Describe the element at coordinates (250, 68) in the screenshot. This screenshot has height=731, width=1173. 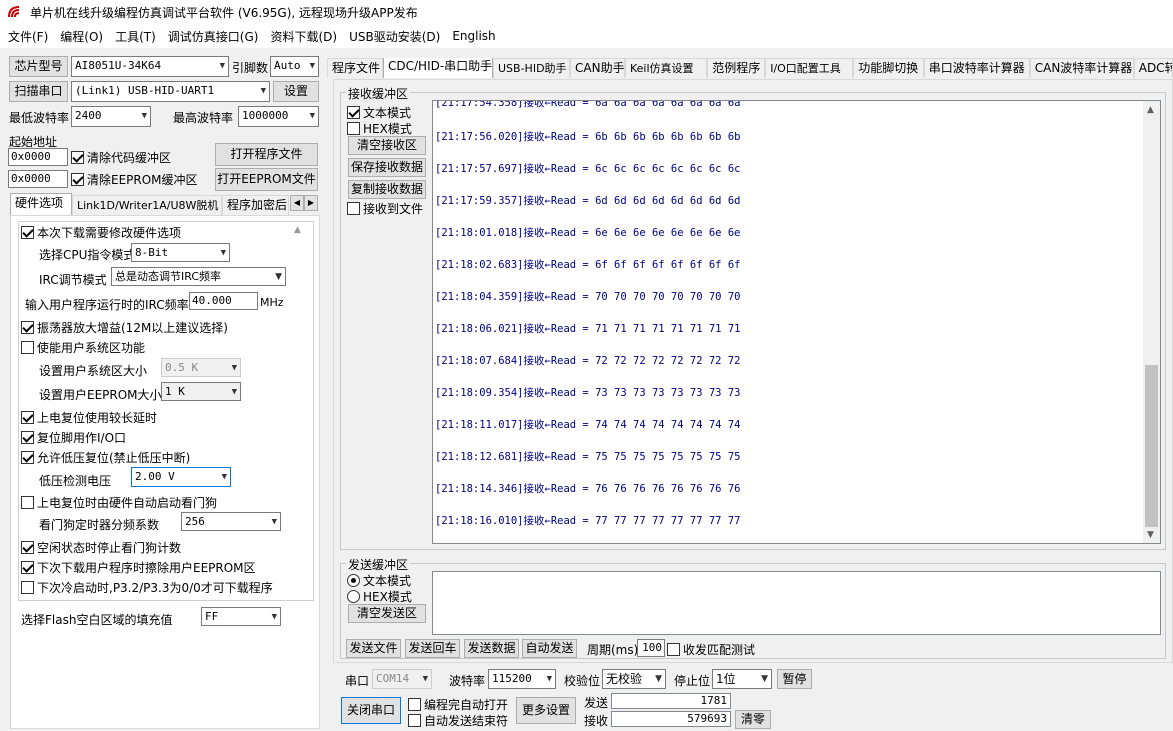
I see `pin-count-label: 引脚数` at that location.